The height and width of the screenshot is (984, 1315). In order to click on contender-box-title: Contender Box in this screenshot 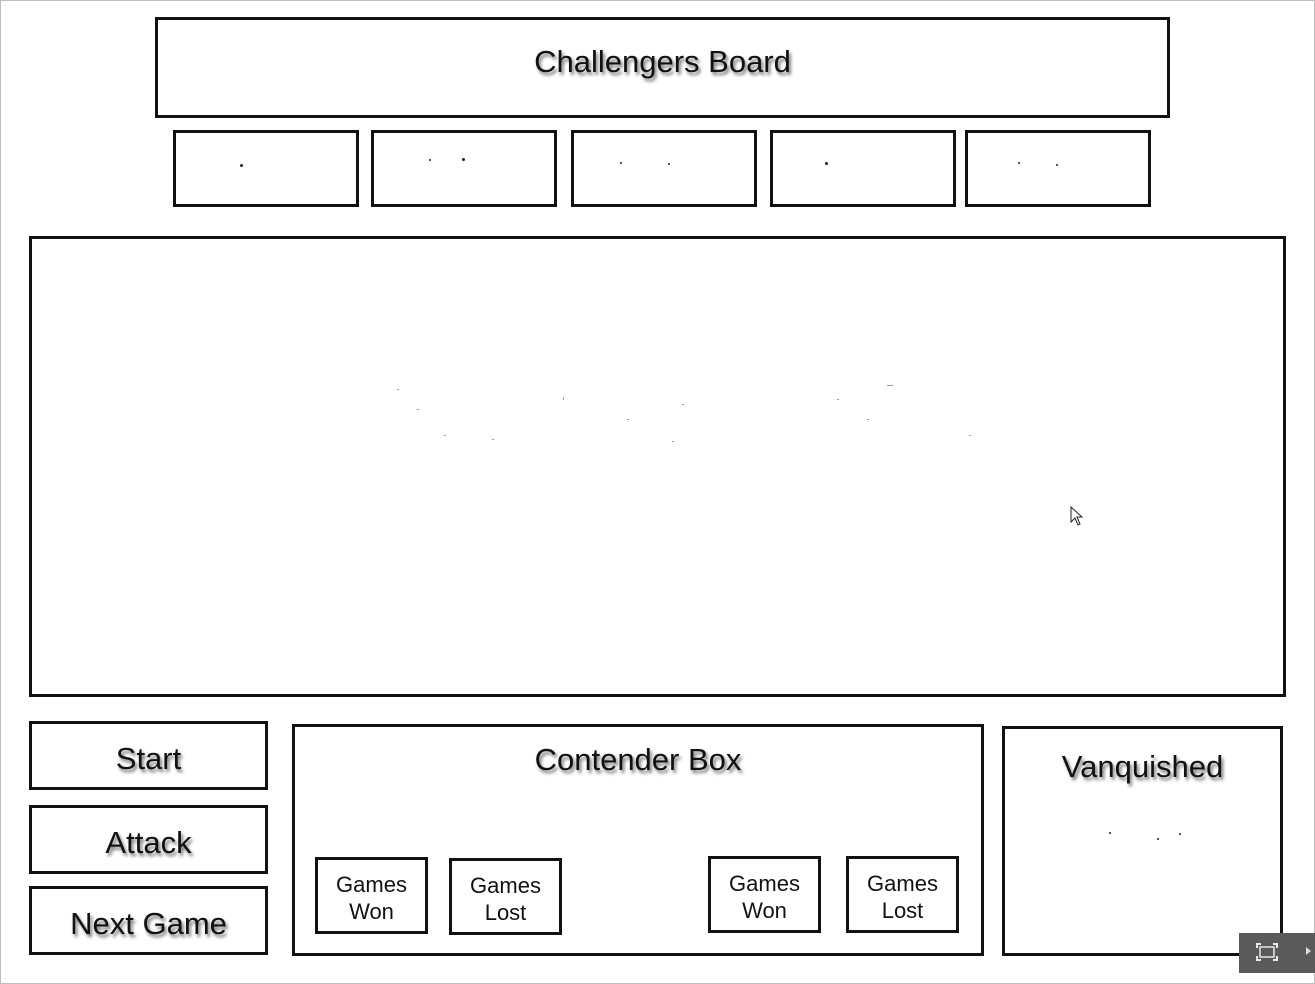, I will do `click(638, 759)`.